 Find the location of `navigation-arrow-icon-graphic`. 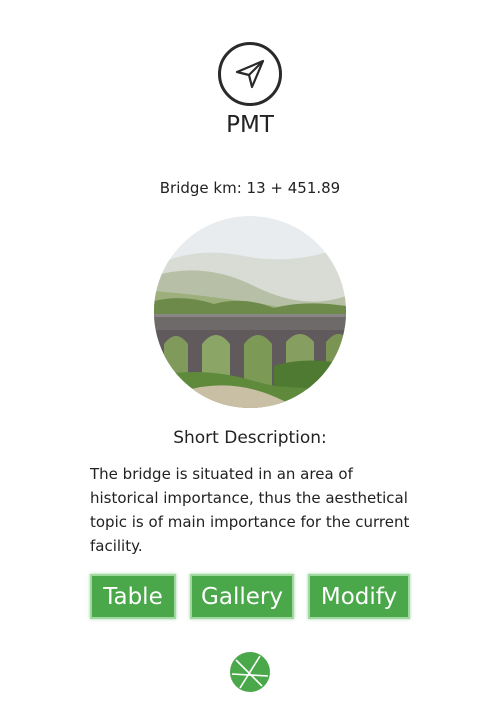

navigation-arrow-icon-graphic is located at coordinates (250, 74).